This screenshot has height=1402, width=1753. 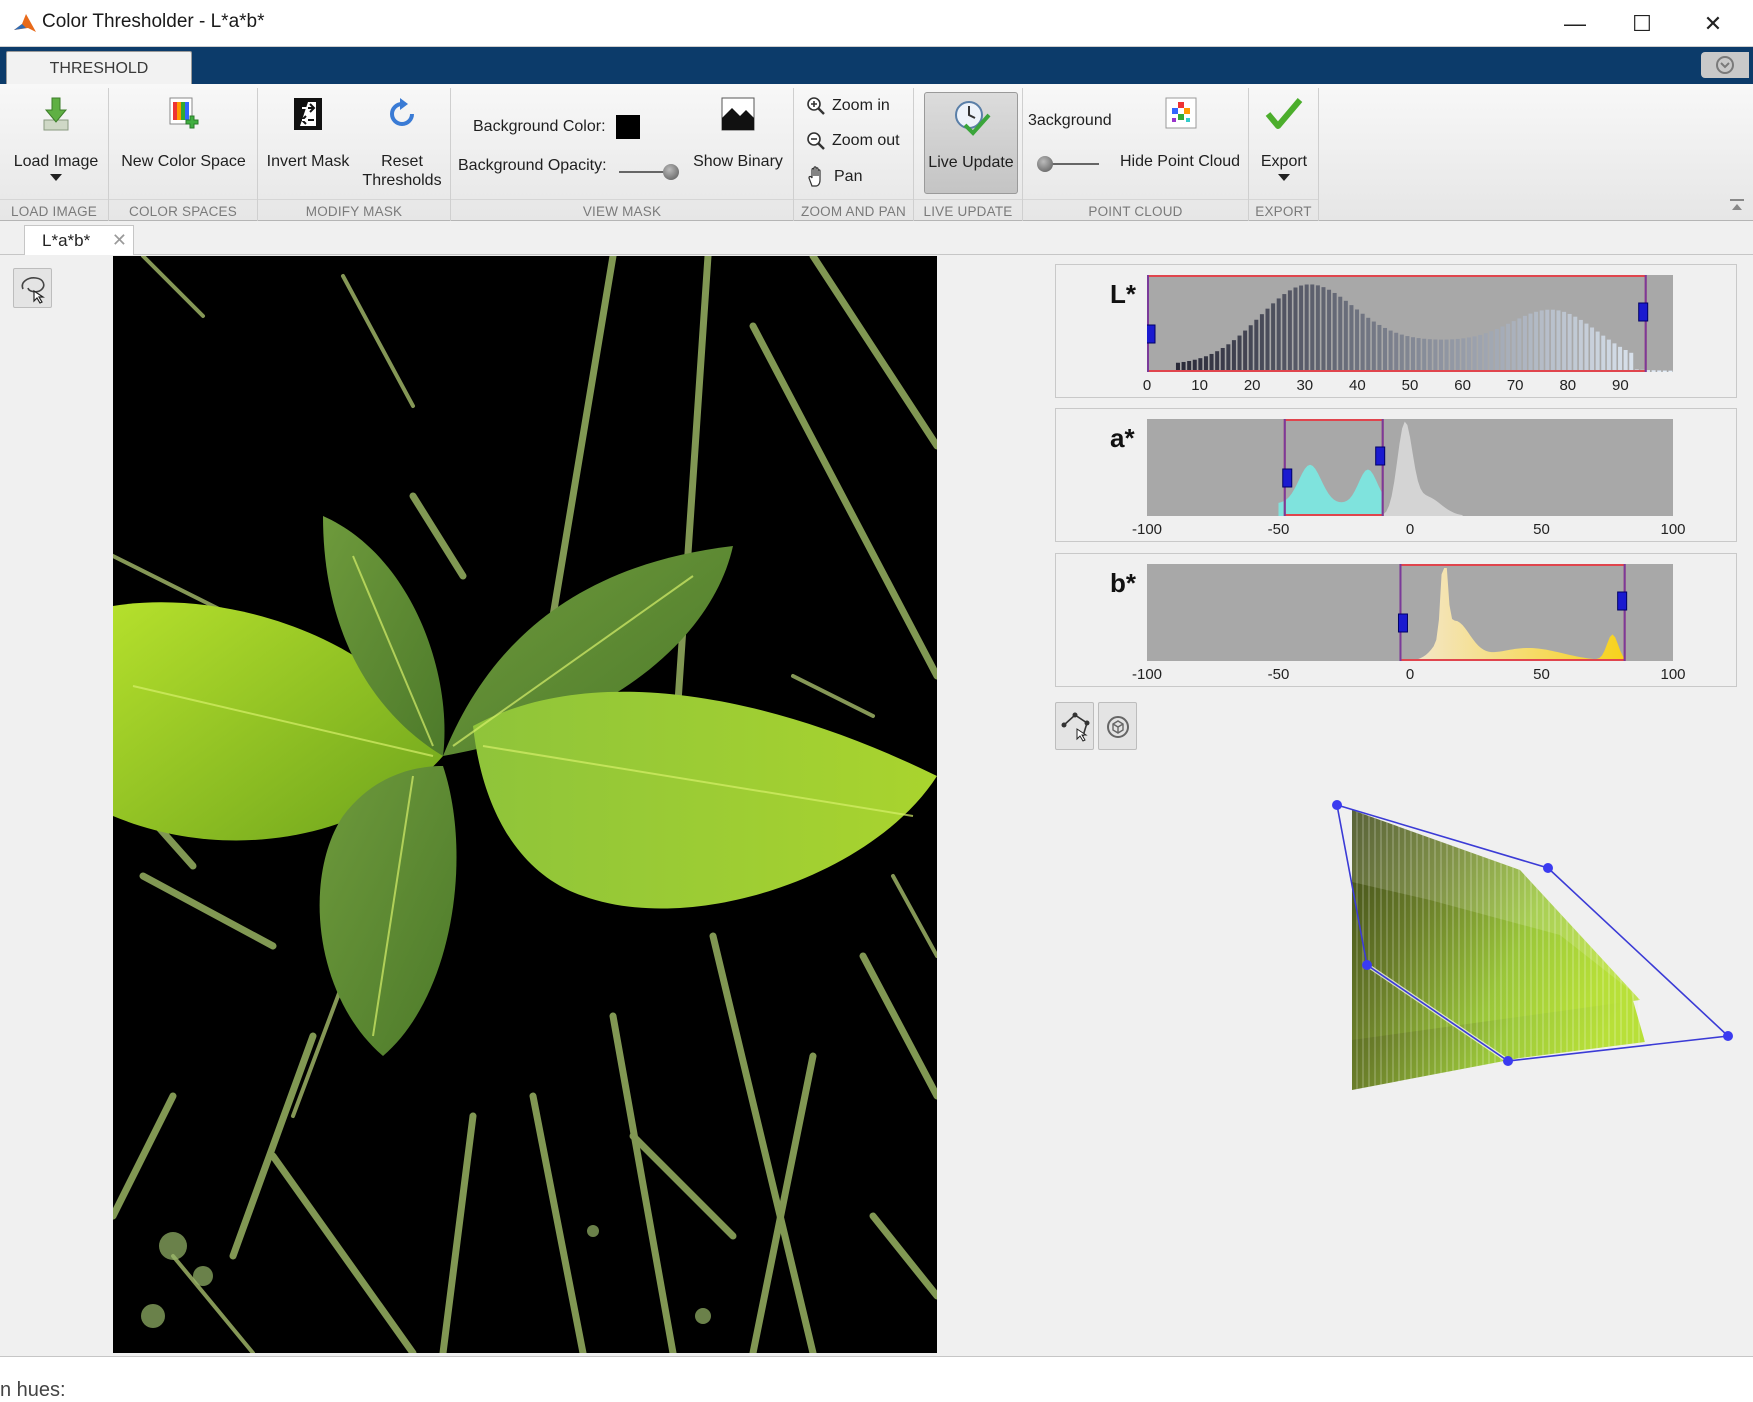 What do you see at coordinates (183, 132) in the screenshot?
I see `new-color-space-button: New Color Space` at bounding box center [183, 132].